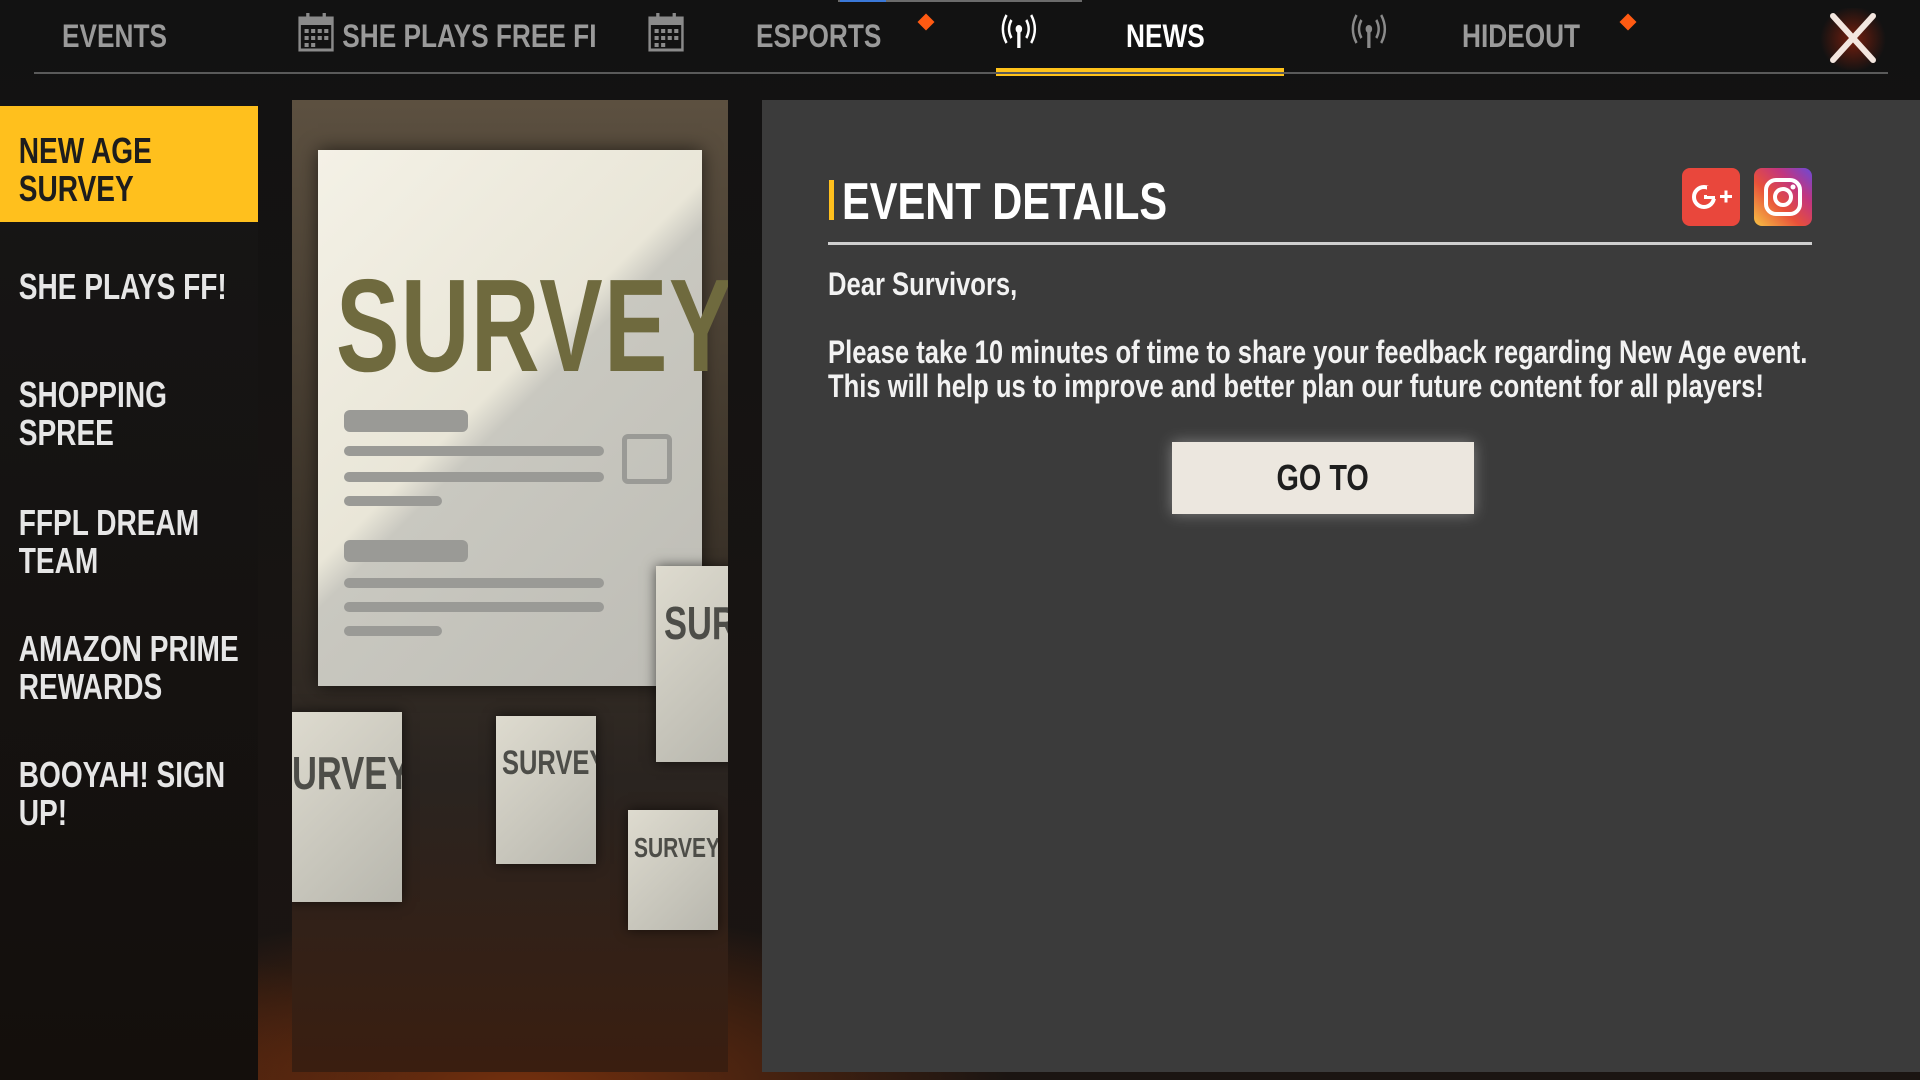 The height and width of the screenshot is (1080, 1920). I want to click on mini-poster: URVEY, so click(347, 807).